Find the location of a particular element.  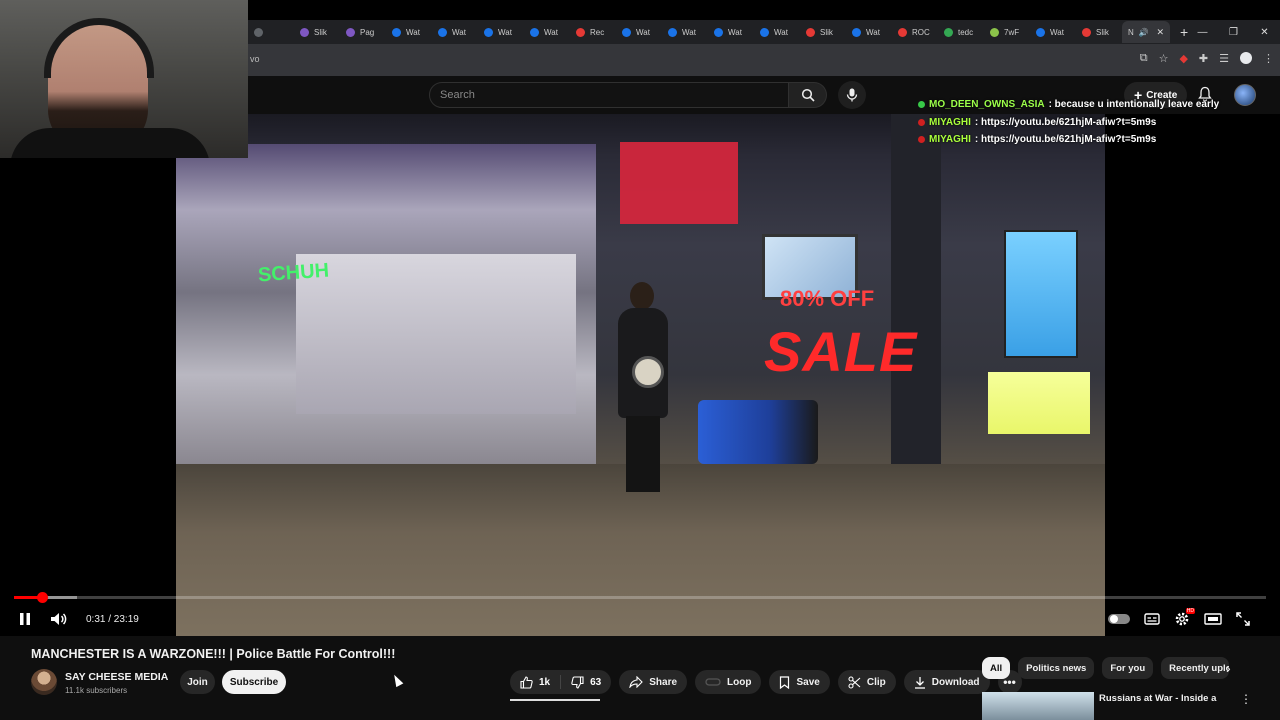

channel-name: SAY CHEESE MEDIA is located at coordinates (116, 677).